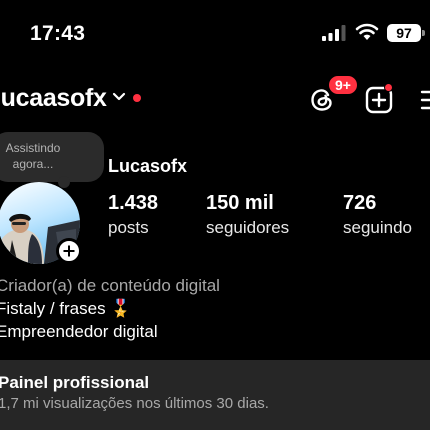 The height and width of the screenshot is (430, 430). I want to click on battery-indicator: 97, so click(404, 33).